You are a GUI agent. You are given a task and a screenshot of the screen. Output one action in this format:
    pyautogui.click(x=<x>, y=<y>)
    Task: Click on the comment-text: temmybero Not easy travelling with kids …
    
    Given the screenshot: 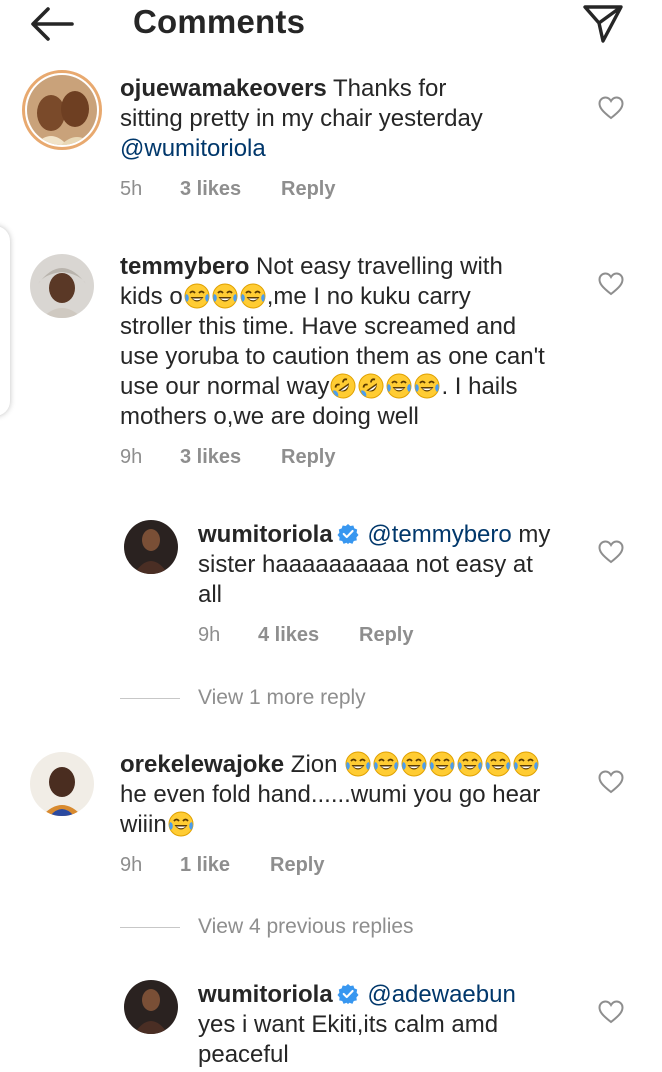 What is the action you would take?
    pyautogui.click(x=360, y=342)
    